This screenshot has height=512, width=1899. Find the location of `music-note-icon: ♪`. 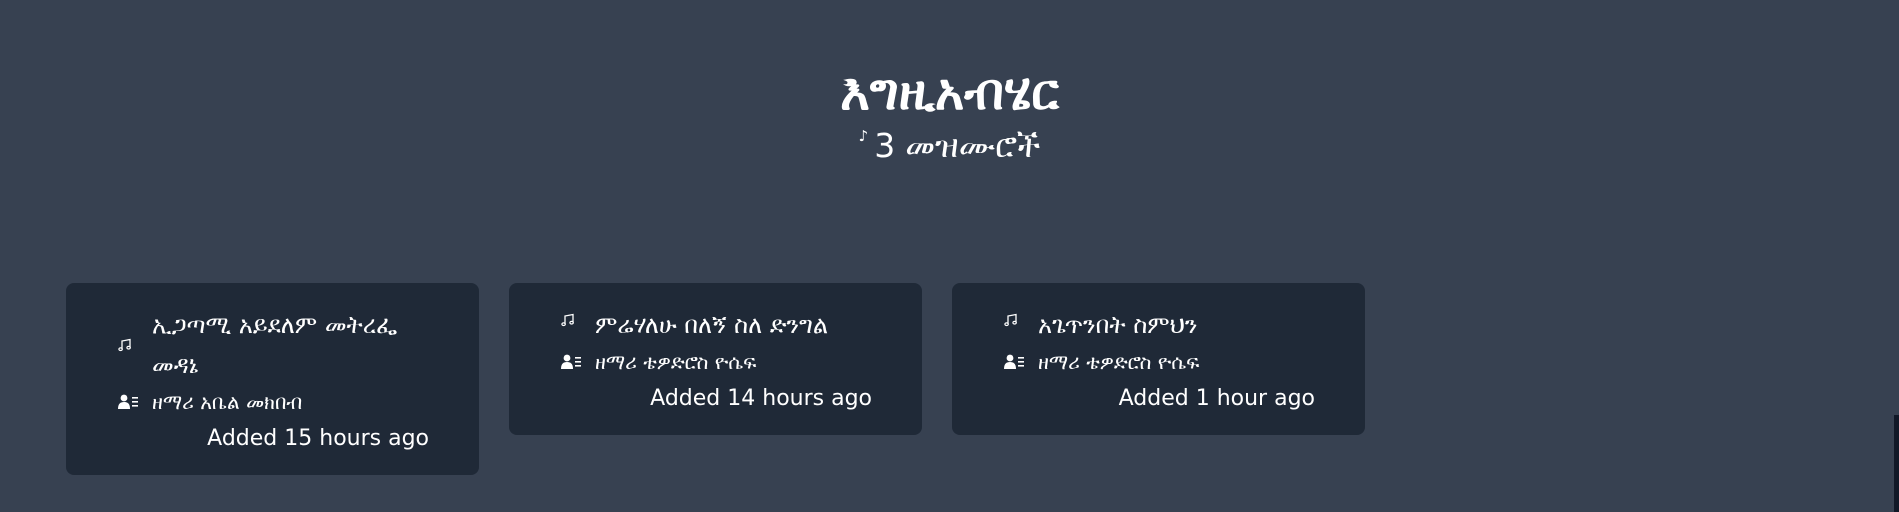

music-note-icon: ♪ is located at coordinates (863, 136).